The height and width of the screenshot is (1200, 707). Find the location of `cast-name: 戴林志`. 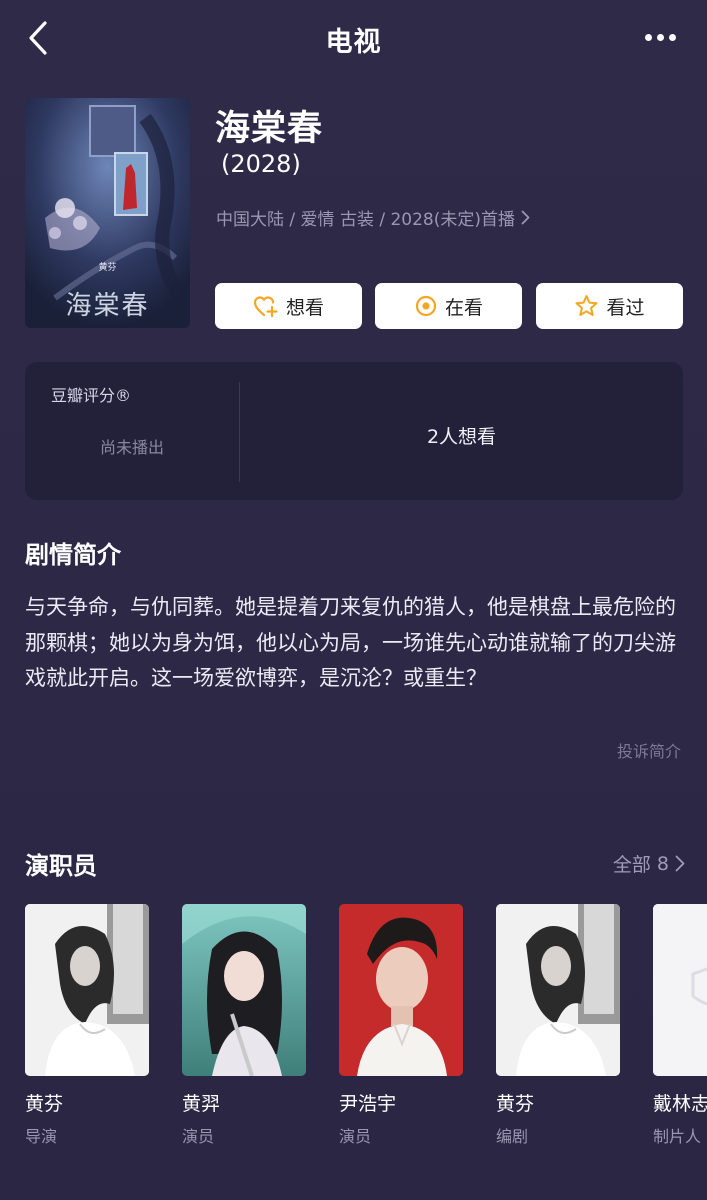

cast-name: 戴林志 is located at coordinates (680, 1104).